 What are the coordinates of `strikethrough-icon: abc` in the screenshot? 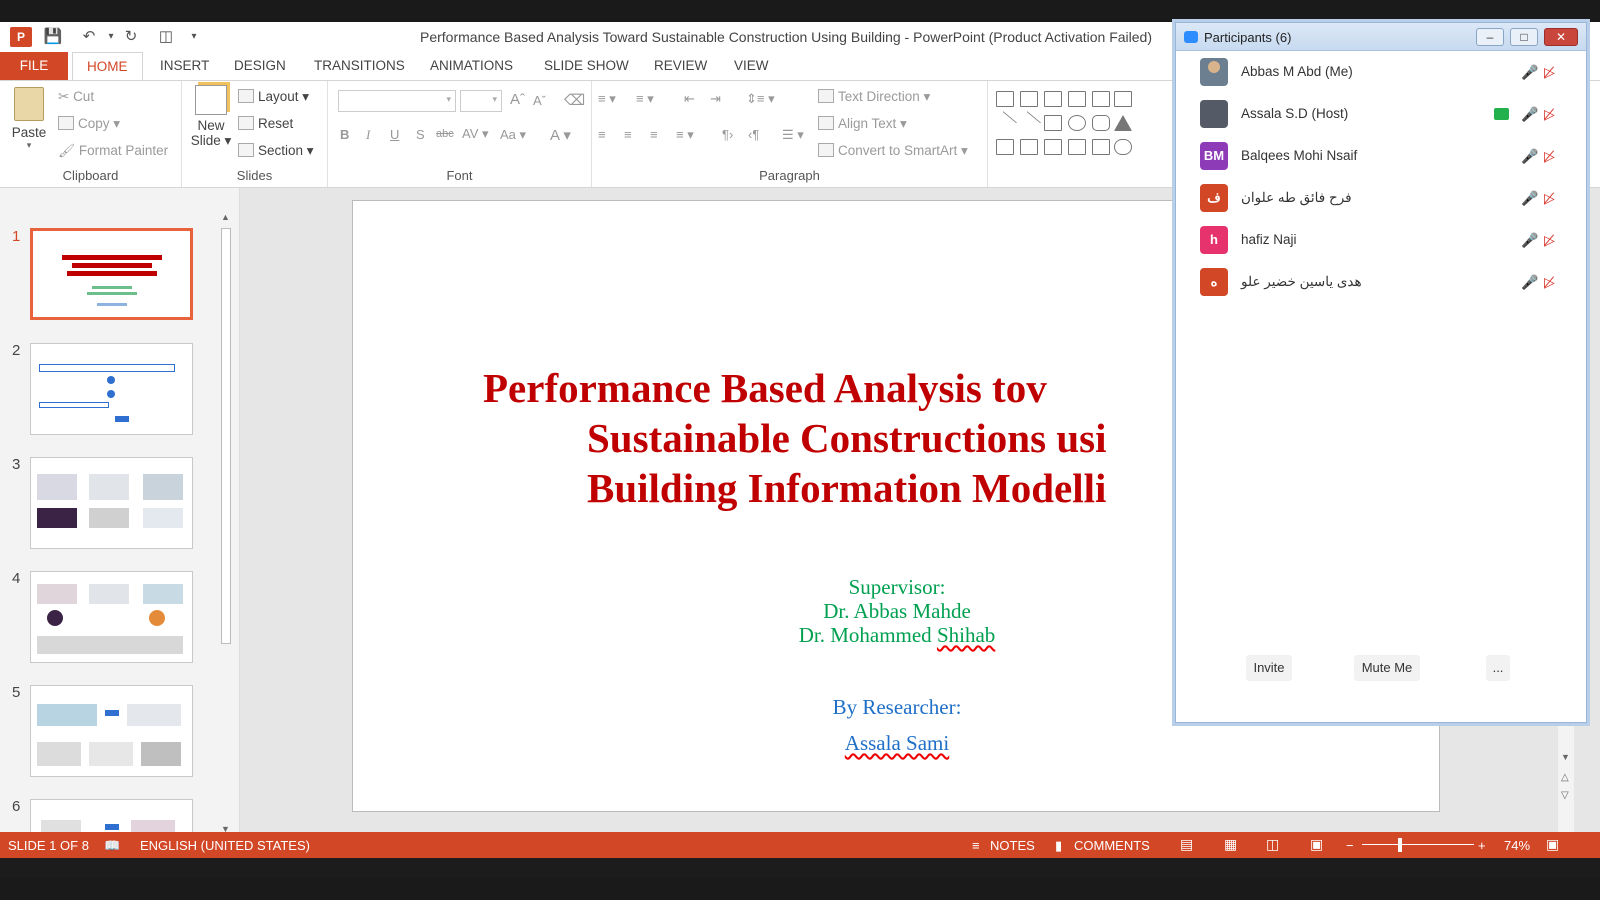 It's located at (445, 134).